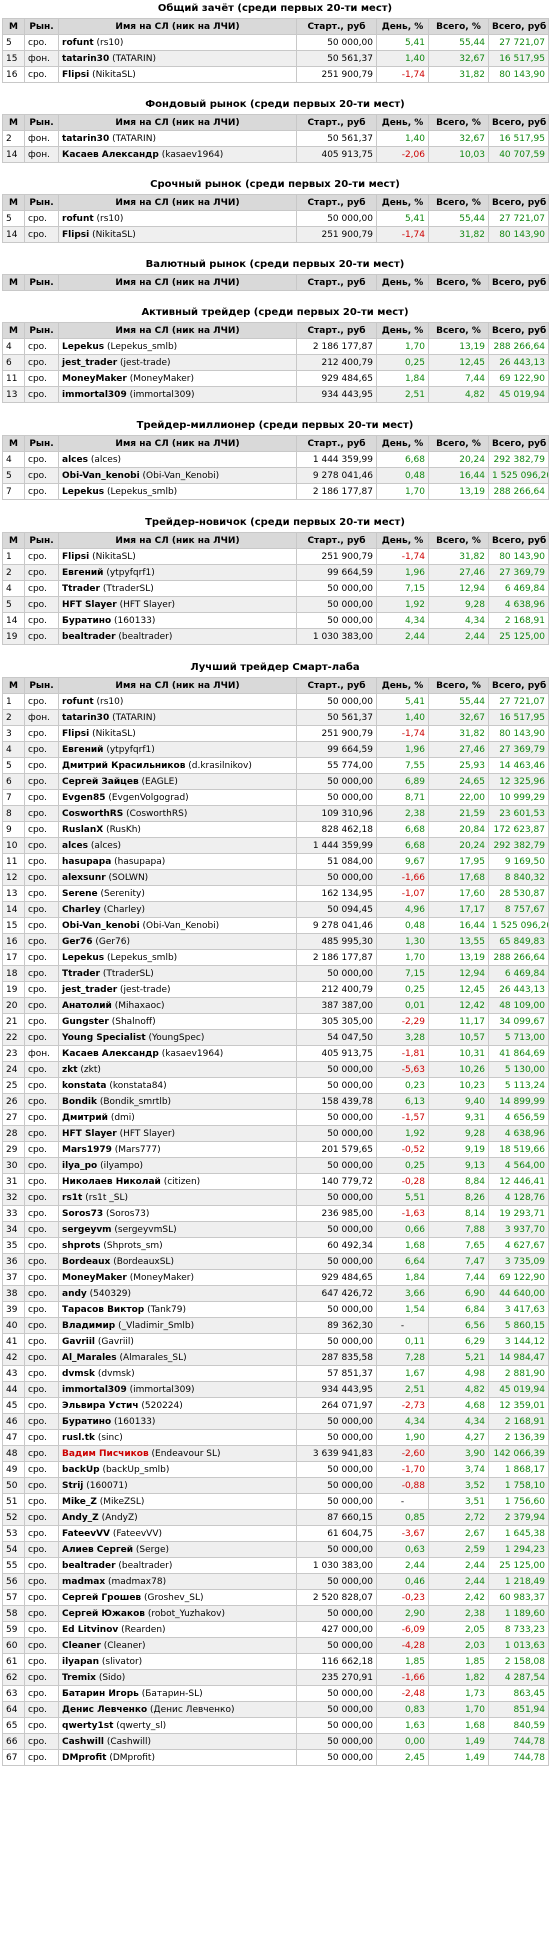 Image resolution: width=550 pixels, height=1956 pixels. I want to click on trader-profile-link: Gavriil, so click(78, 1342).